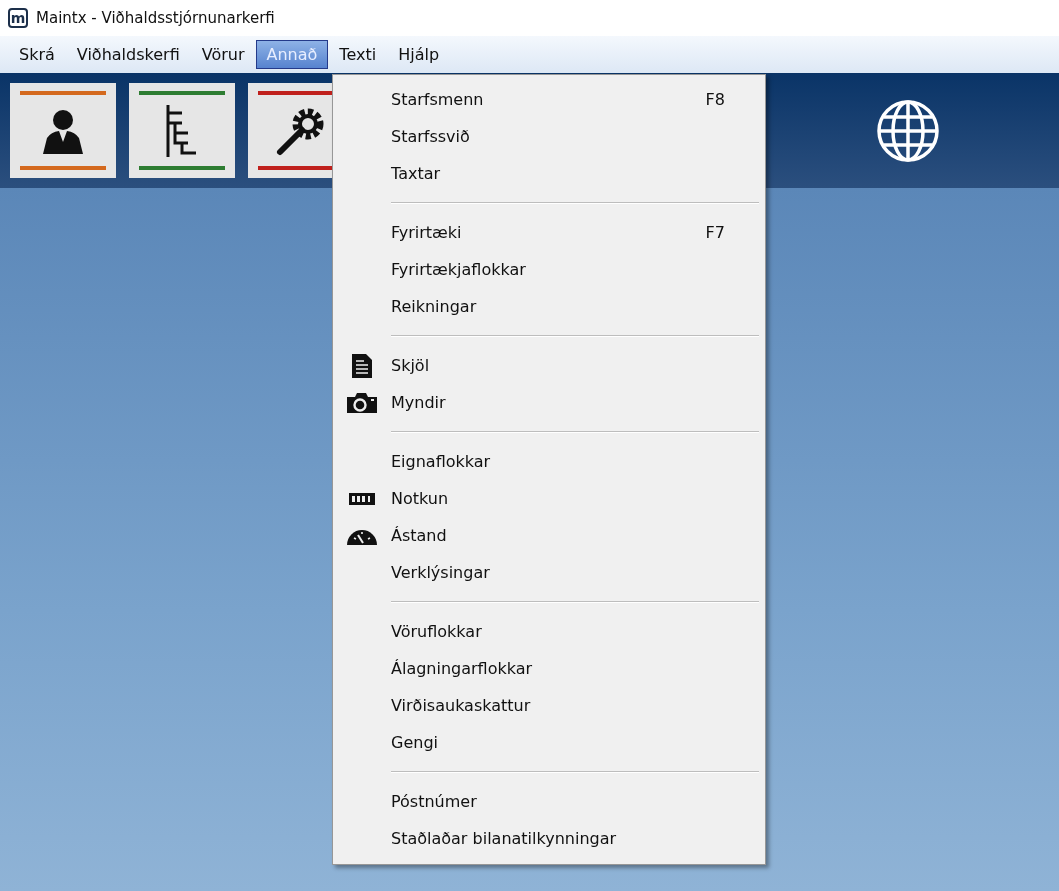  I want to click on menu-item: Hjálp, so click(419, 54).